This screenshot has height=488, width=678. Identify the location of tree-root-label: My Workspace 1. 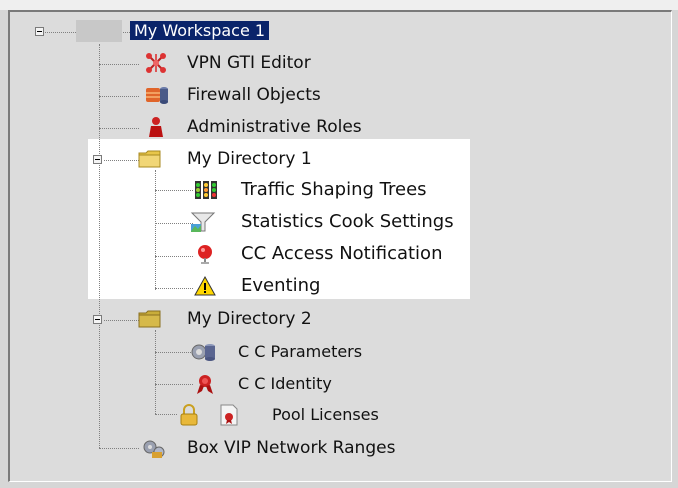
(200, 30).